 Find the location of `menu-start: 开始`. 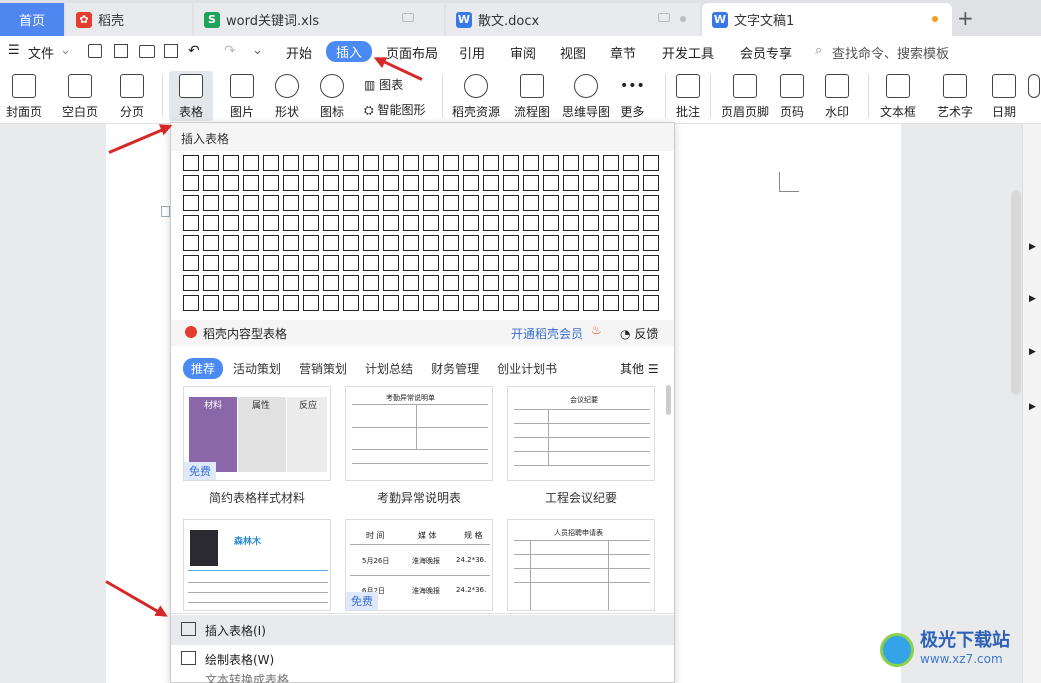

menu-start: 开始 is located at coordinates (299, 52).